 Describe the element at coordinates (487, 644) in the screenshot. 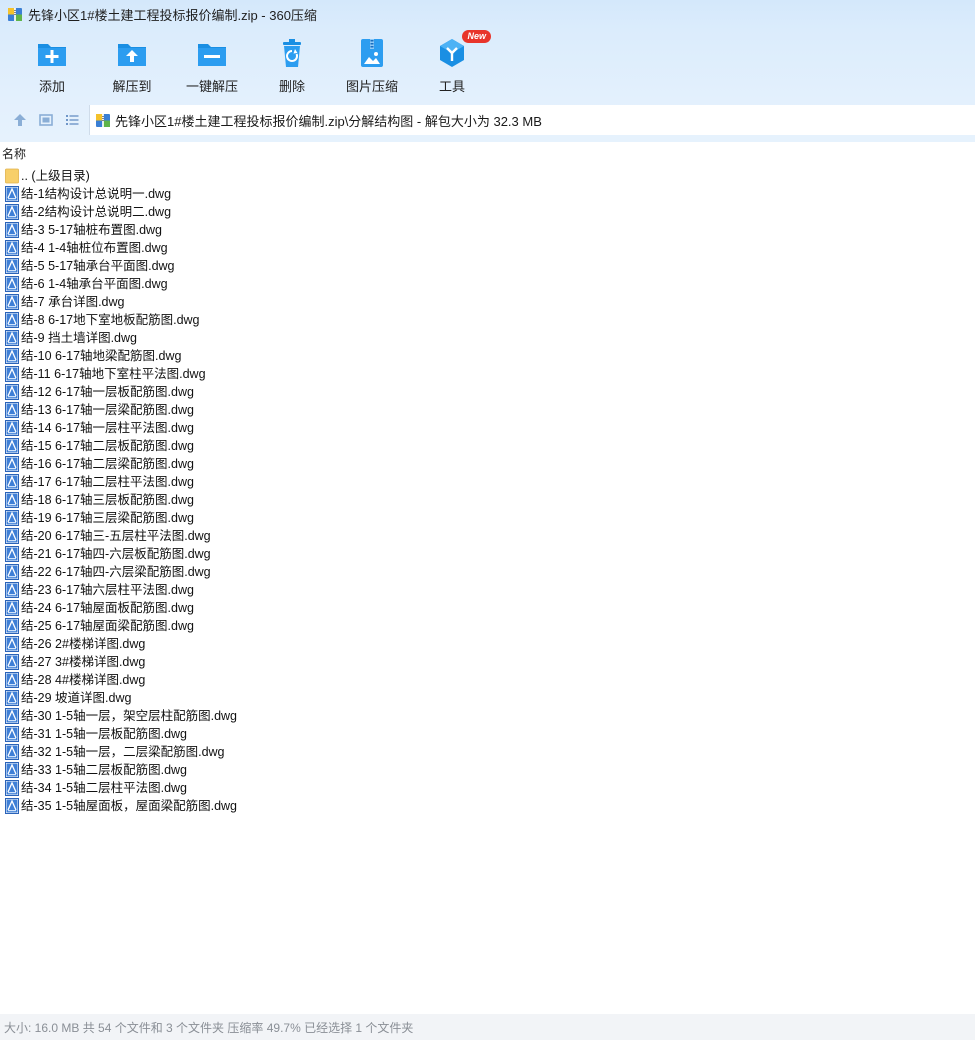

I see `file-row: 结-26 2#楼梯详图.dwg` at that location.